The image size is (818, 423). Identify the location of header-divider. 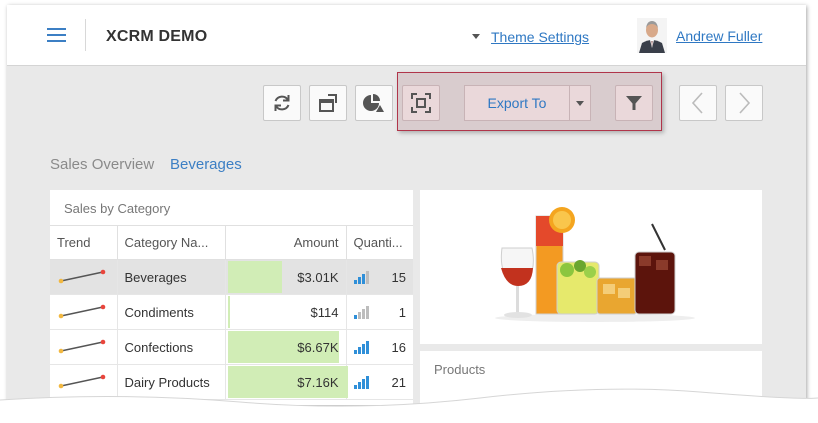
(85, 35).